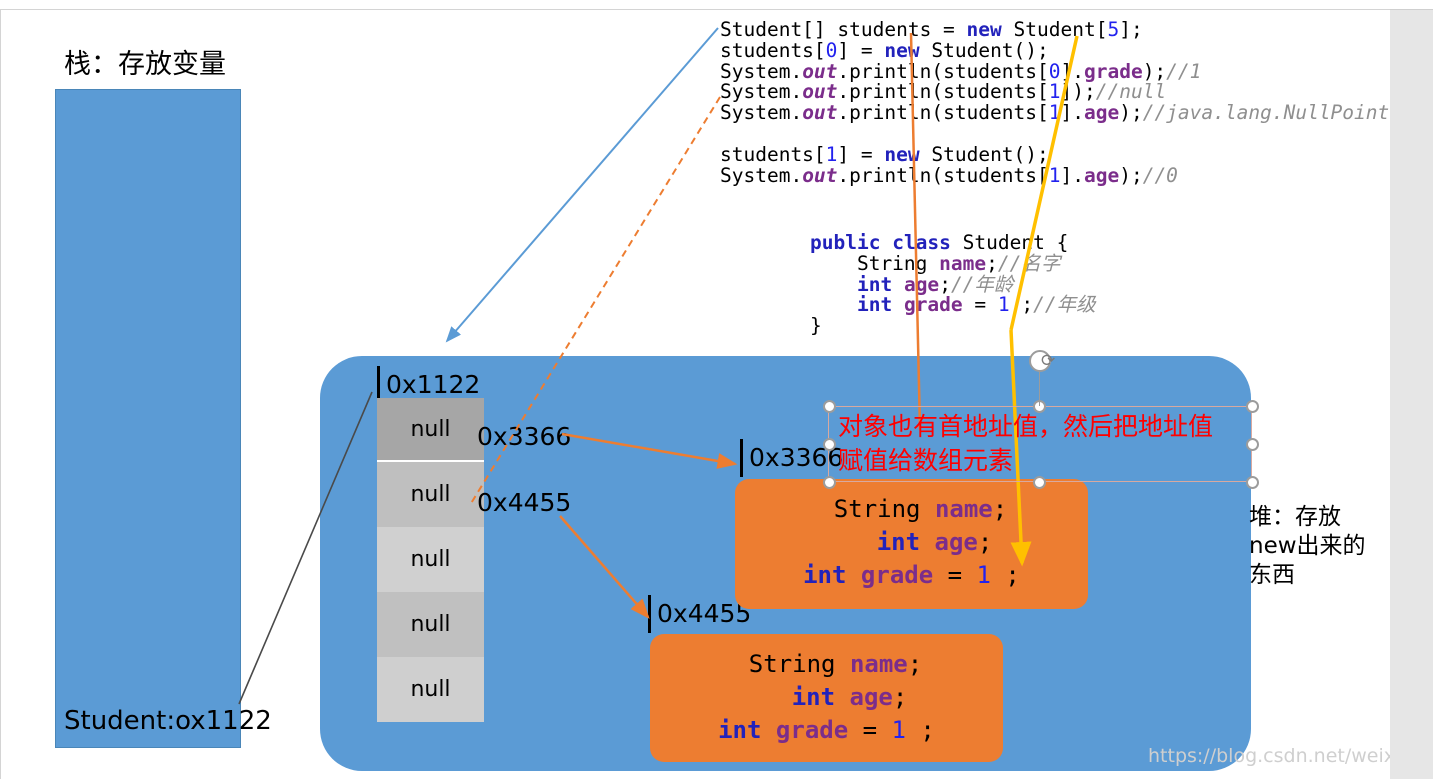 Image resolution: width=1433 pixels, height=779 pixels. What do you see at coordinates (145, 64) in the screenshot?
I see `stack-title: 栈：存放变量` at bounding box center [145, 64].